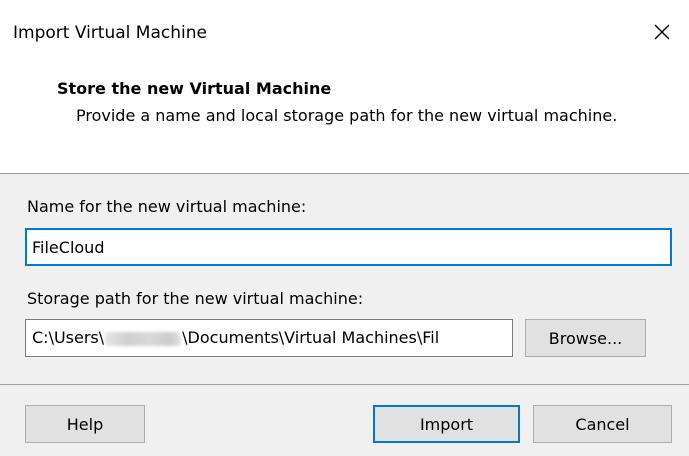 Image resolution: width=689 pixels, height=456 pixels. Describe the element at coordinates (348, 247) in the screenshot. I see `vm-name-input` at that location.